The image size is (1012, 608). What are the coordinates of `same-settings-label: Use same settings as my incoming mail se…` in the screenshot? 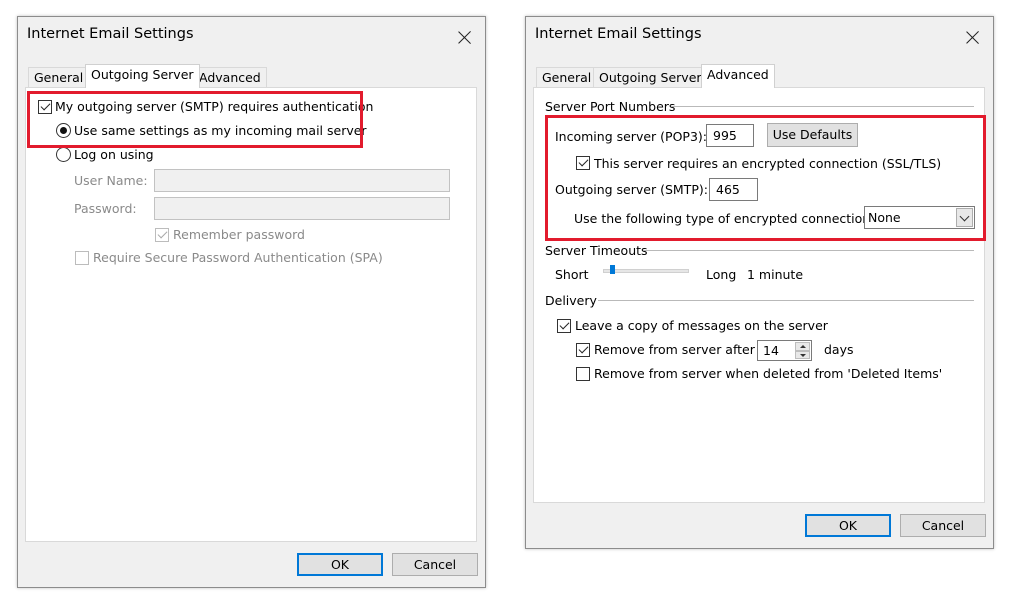 It's located at (220, 130).